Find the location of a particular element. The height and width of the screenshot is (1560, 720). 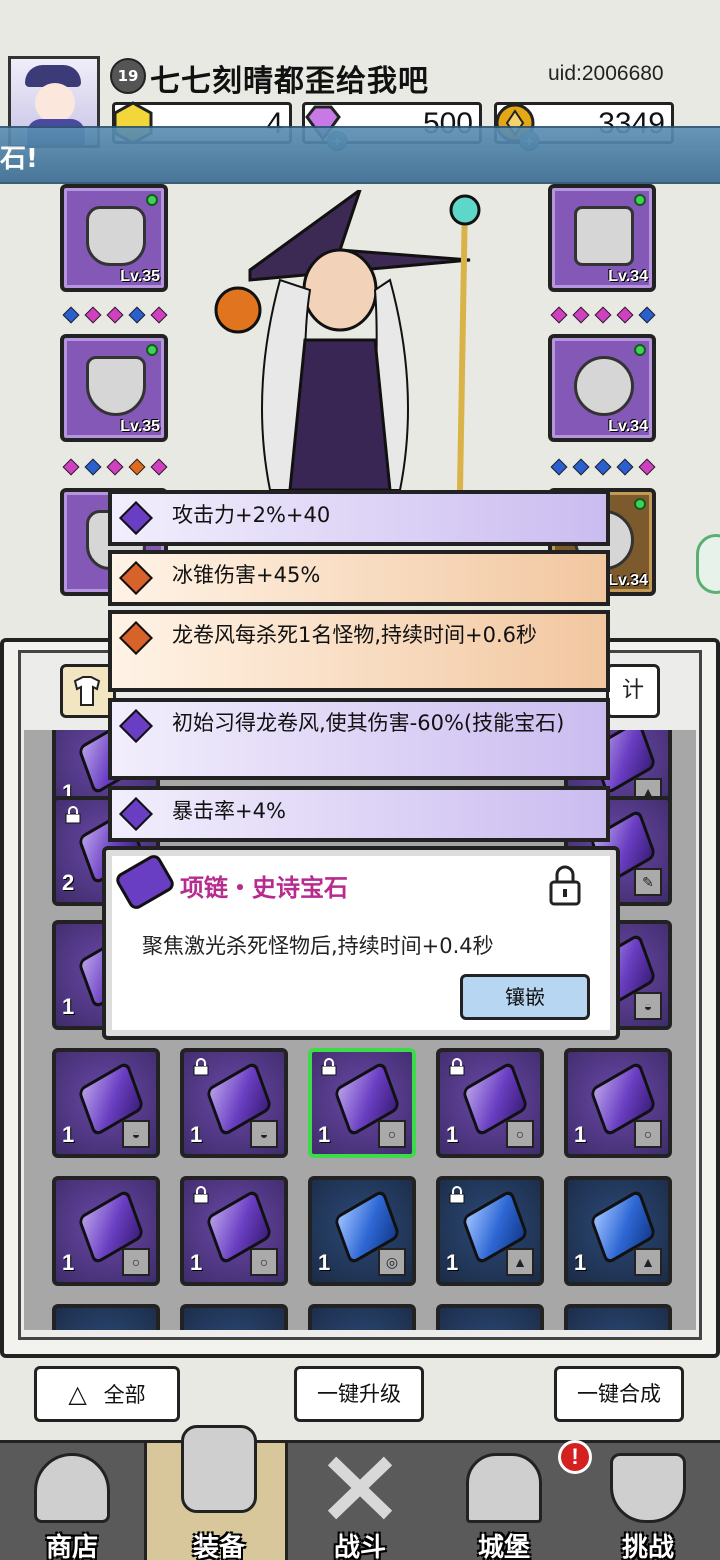

nav-shop: 商店 is located at coordinates (72, 1501).